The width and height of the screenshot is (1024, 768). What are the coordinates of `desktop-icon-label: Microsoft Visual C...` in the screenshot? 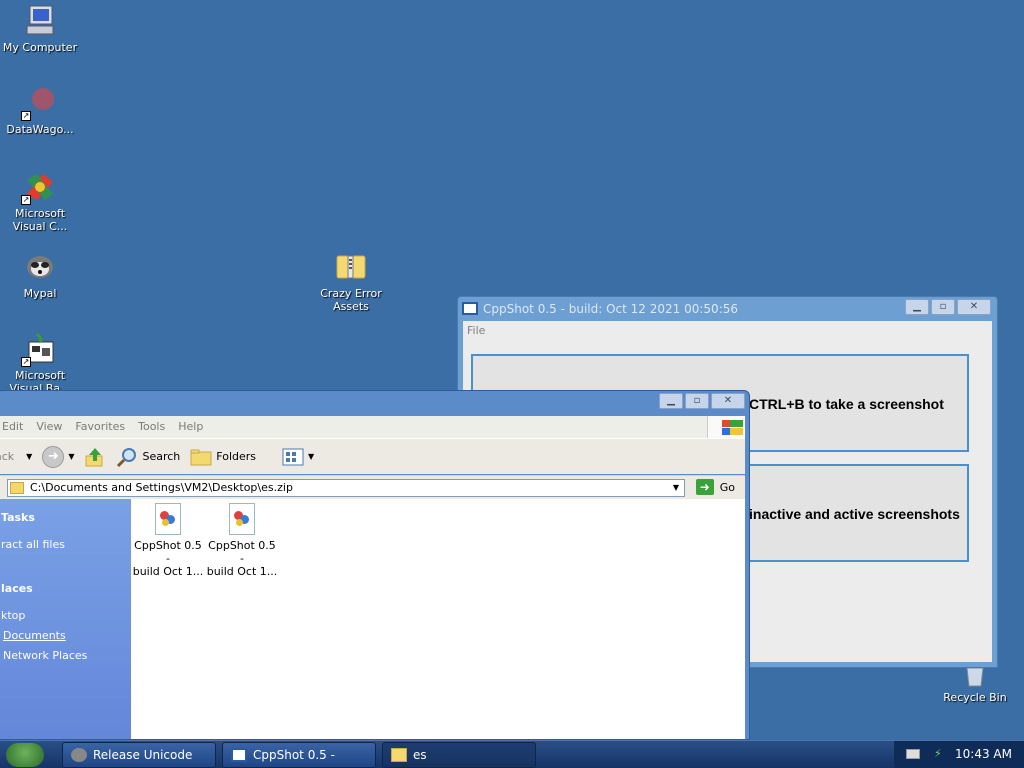 It's located at (40, 220).